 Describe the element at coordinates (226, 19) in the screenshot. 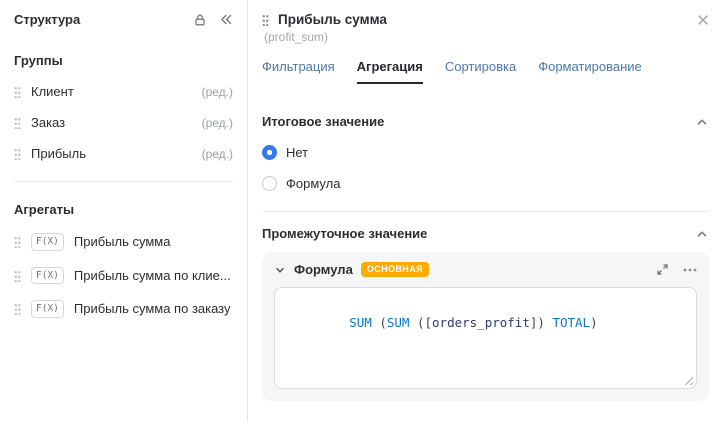

I see `collapse-sidebar-icon` at that location.